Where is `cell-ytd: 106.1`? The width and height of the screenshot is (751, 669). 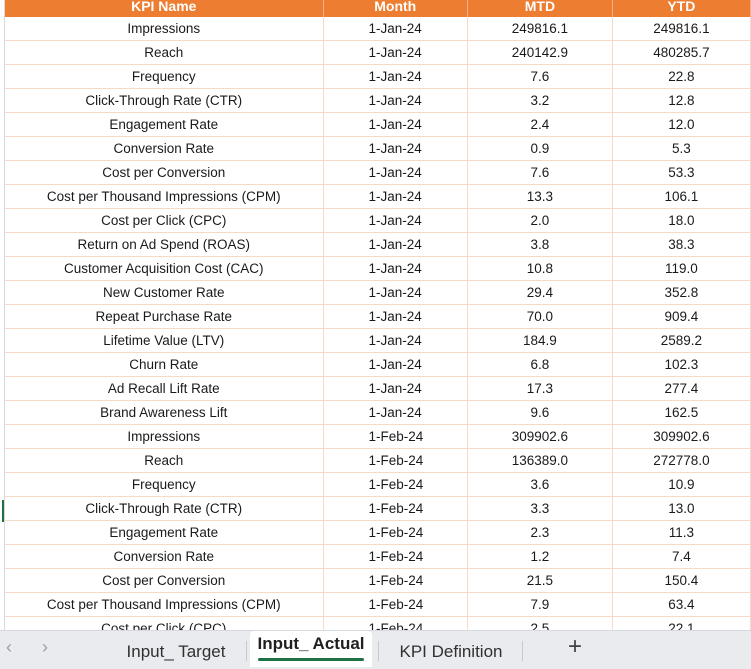 cell-ytd: 106.1 is located at coordinates (681, 196).